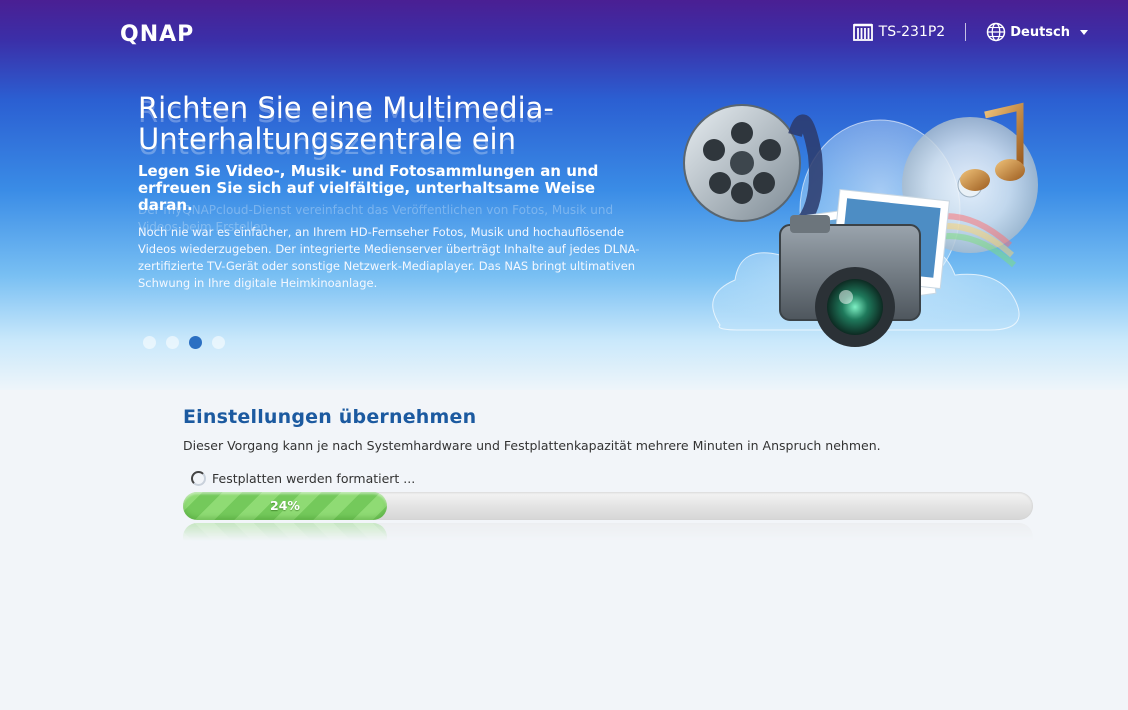 The width and height of the screenshot is (1128, 710). I want to click on header-divider, so click(966, 32).